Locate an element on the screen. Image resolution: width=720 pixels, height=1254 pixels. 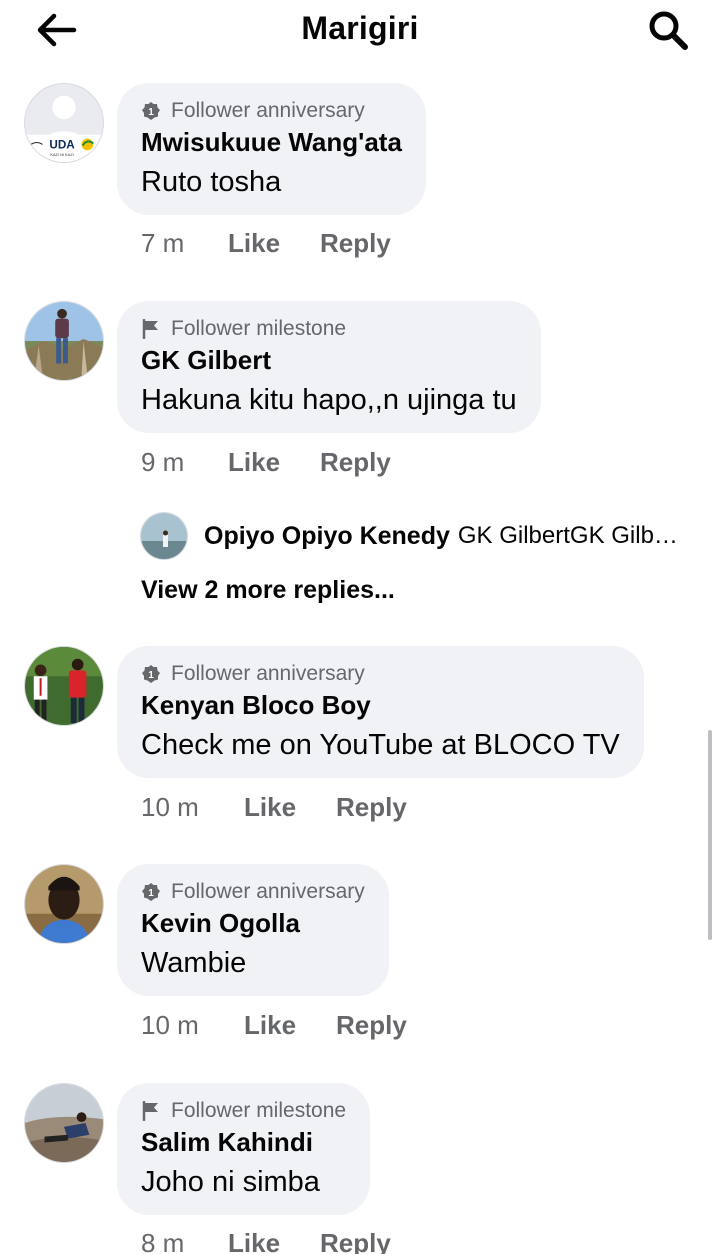
uda-logo-avatar: UDA KAZI NI KAZI is located at coordinates (64, 123).